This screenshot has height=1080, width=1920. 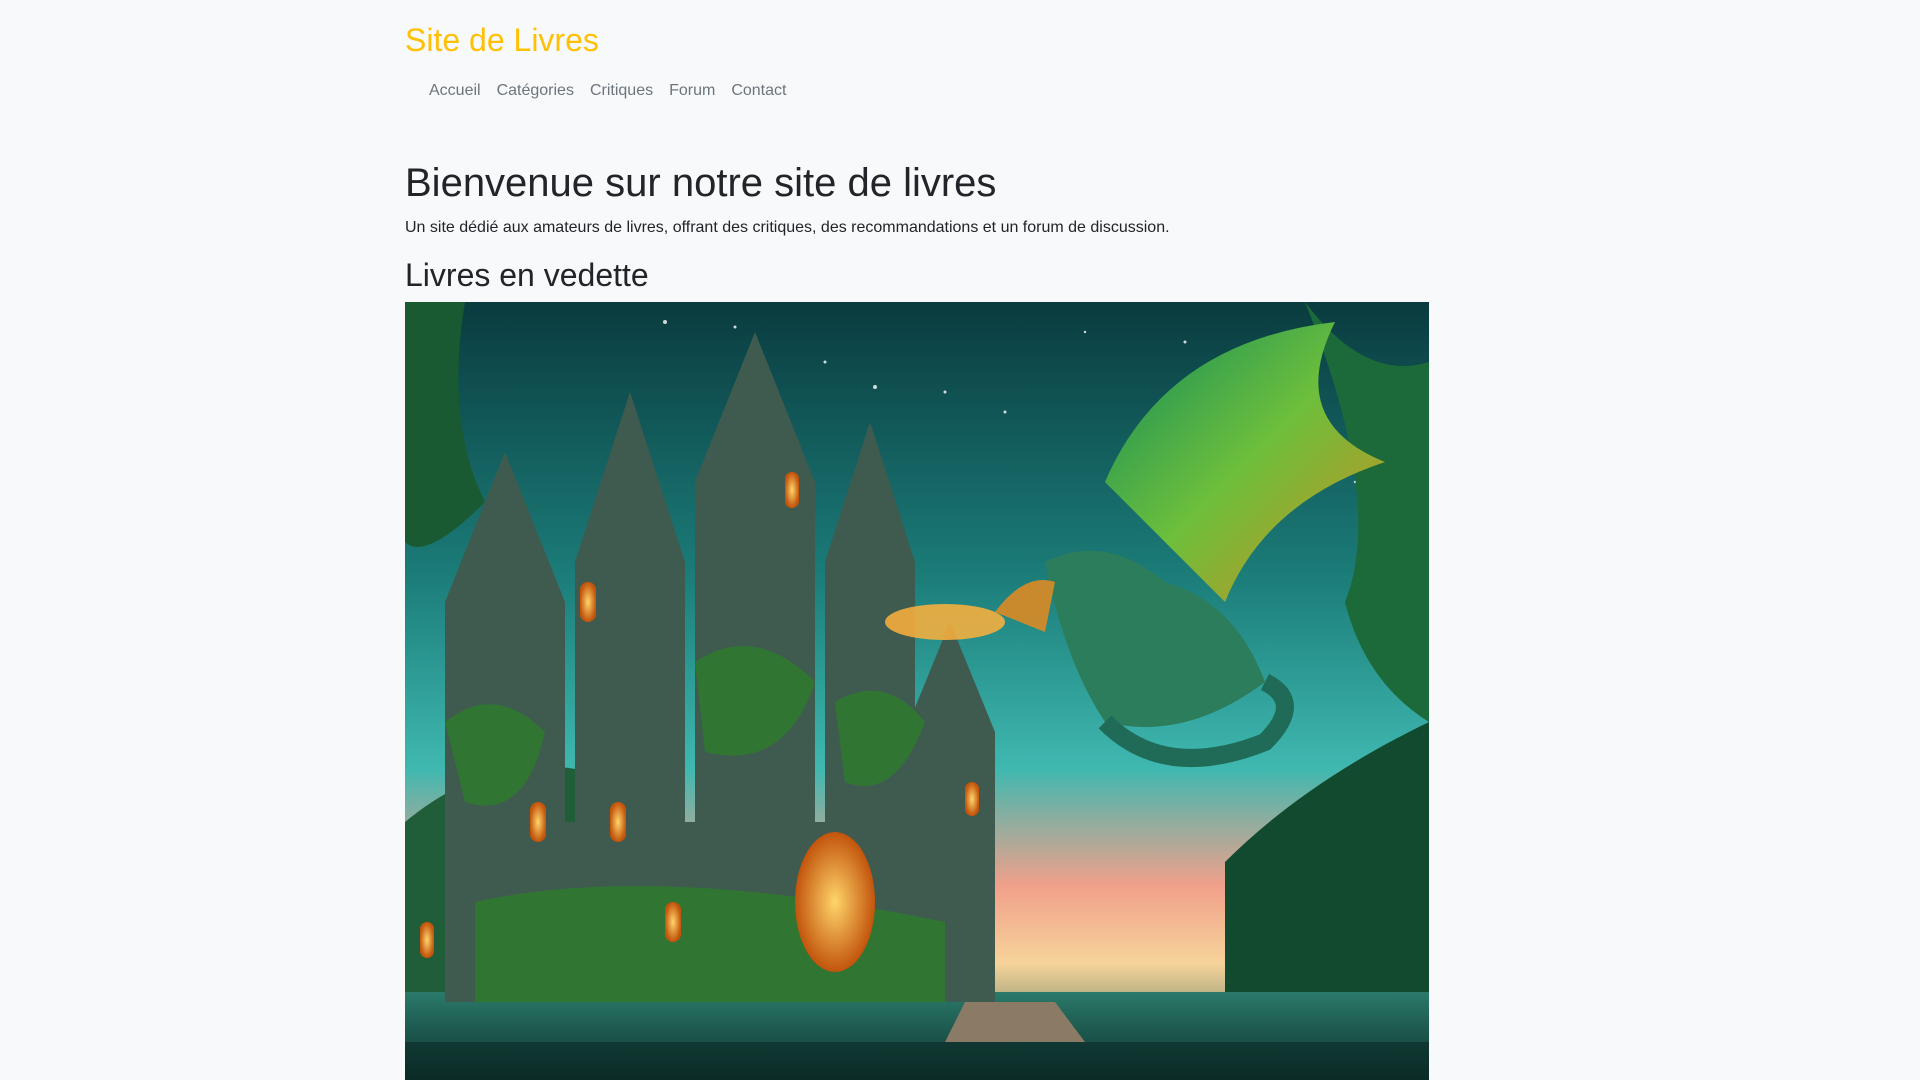 What do you see at coordinates (758, 91) in the screenshot?
I see `nav-item-contact: Contact` at bounding box center [758, 91].